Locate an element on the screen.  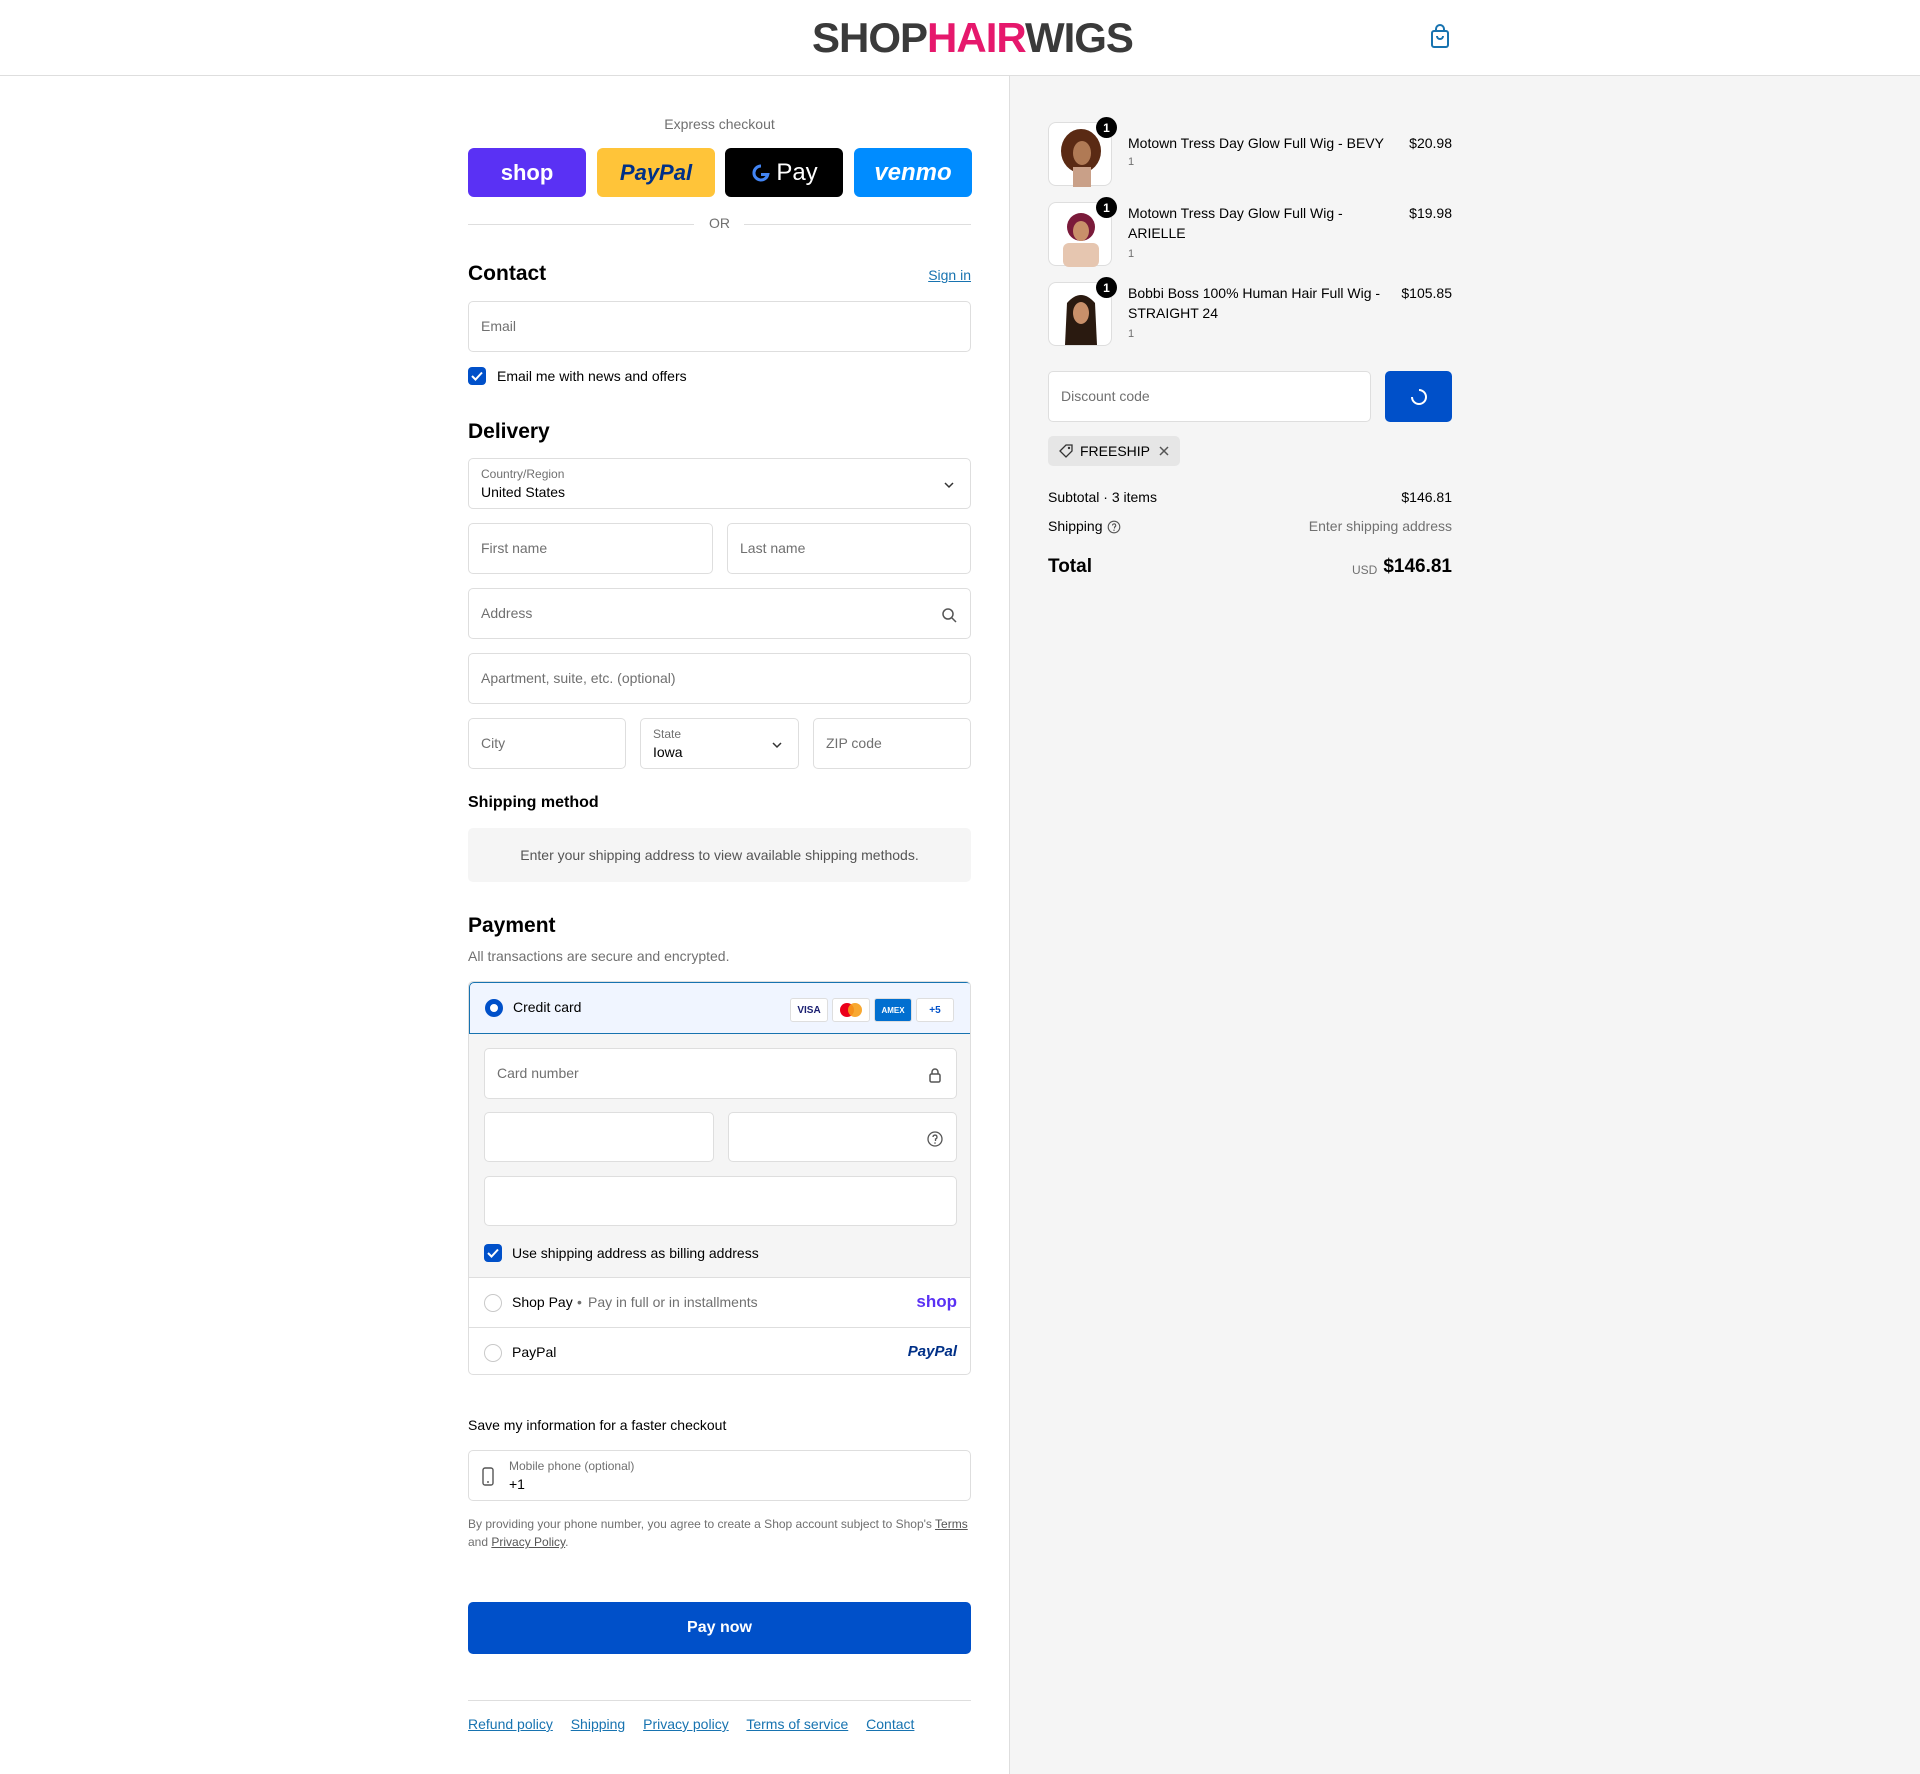
news-checkbox is located at coordinates (477, 376).